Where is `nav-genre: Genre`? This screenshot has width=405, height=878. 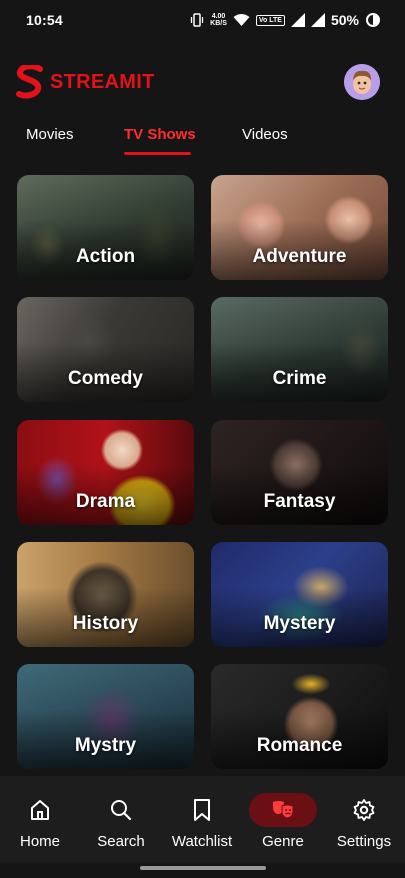
nav-genre: Genre is located at coordinates (283, 820).